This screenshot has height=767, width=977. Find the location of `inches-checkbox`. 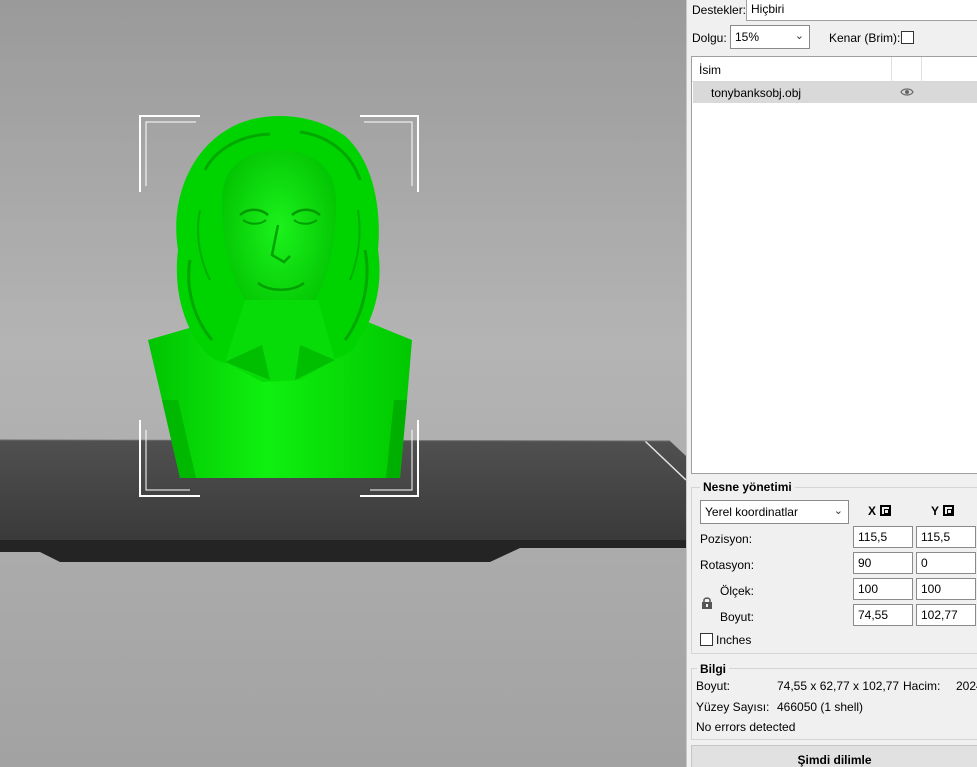

inches-checkbox is located at coordinates (706, 639).